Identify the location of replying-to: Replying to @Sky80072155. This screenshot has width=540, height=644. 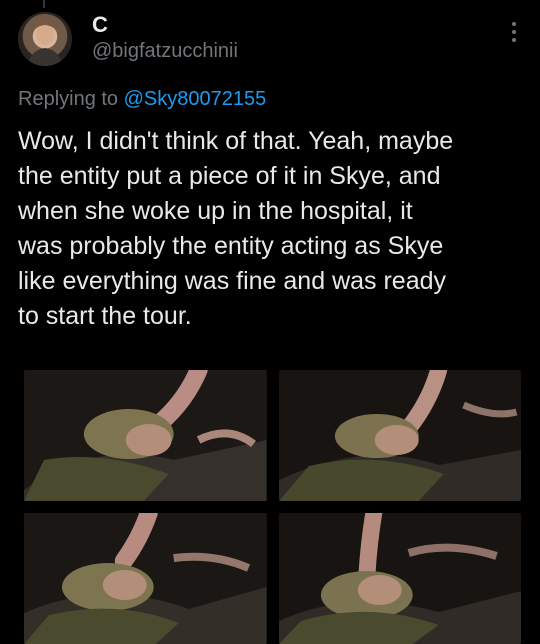
(142, 99).